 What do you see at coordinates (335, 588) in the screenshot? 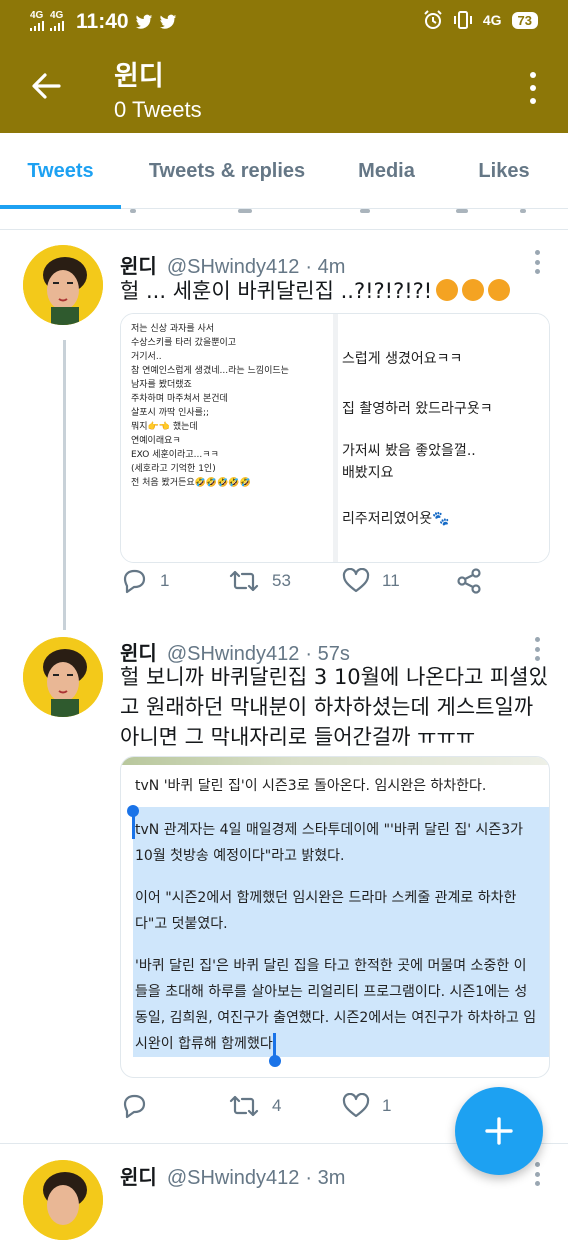
I see `tweet-actions: 1 53 11` at bounding box center [335, 588].